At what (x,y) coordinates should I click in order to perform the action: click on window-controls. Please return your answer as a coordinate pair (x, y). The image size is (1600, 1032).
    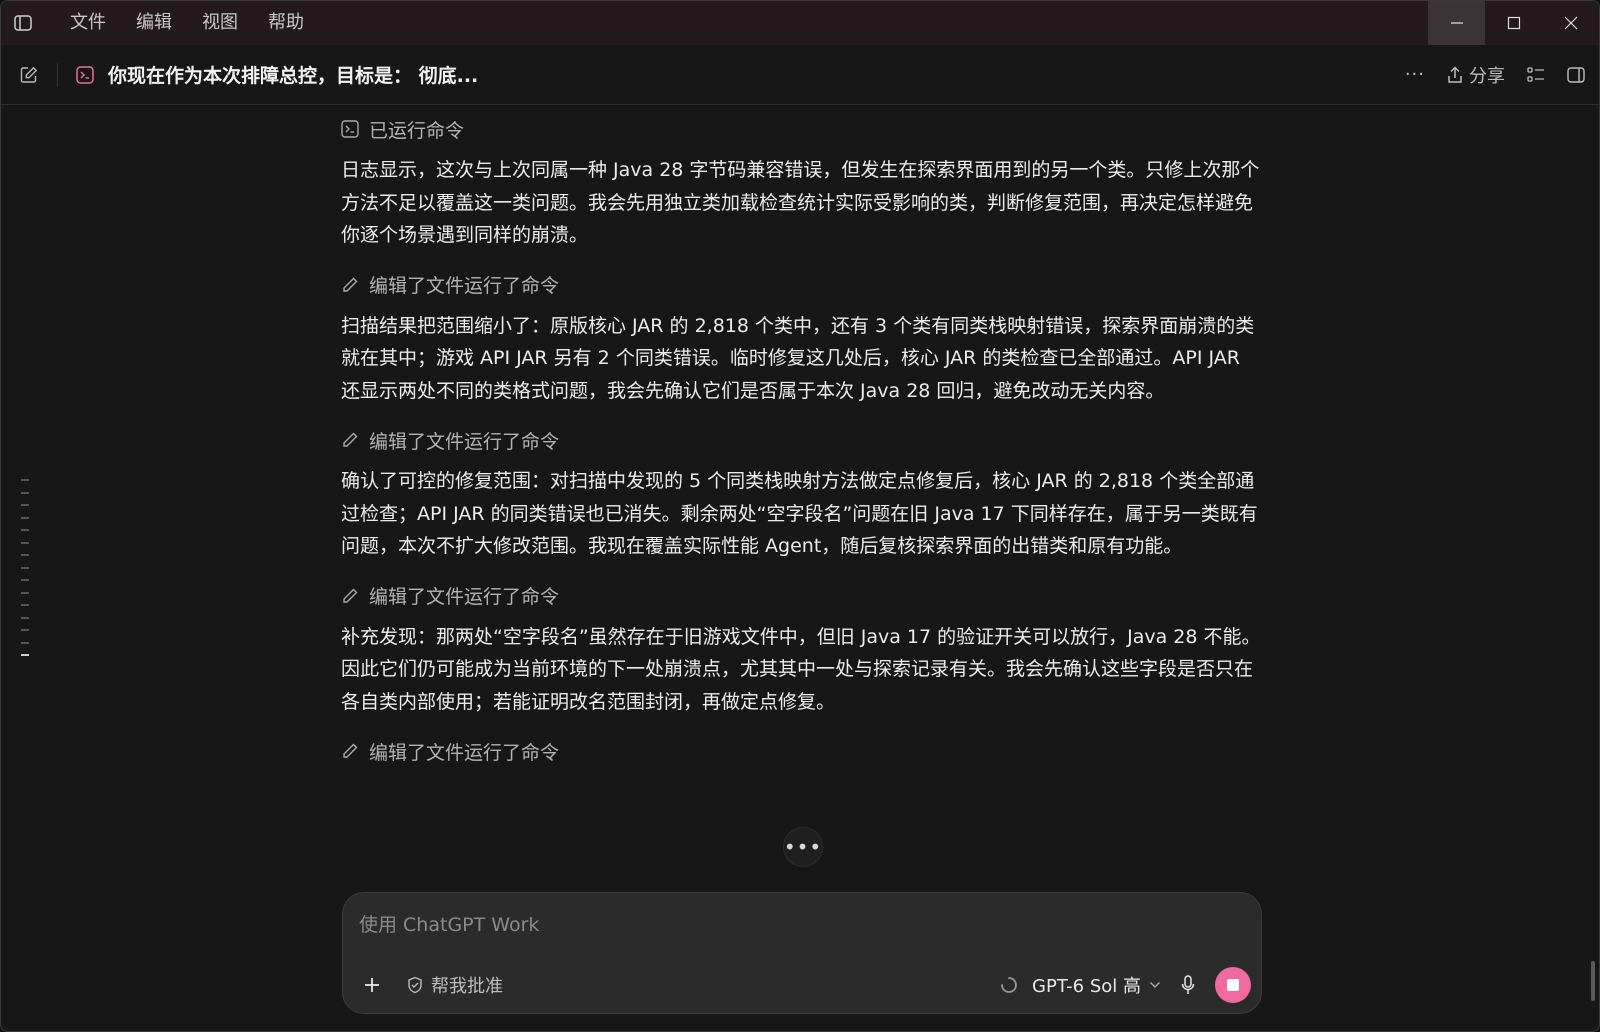
    Looking at the image, I should click on (1513, 23).